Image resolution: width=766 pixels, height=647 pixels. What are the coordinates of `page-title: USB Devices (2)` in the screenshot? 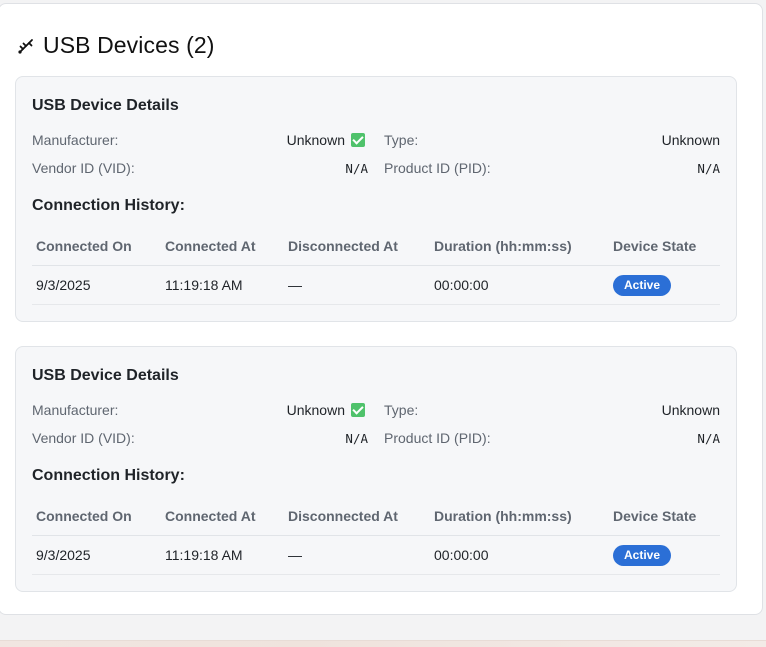 It's located at (129, 45).